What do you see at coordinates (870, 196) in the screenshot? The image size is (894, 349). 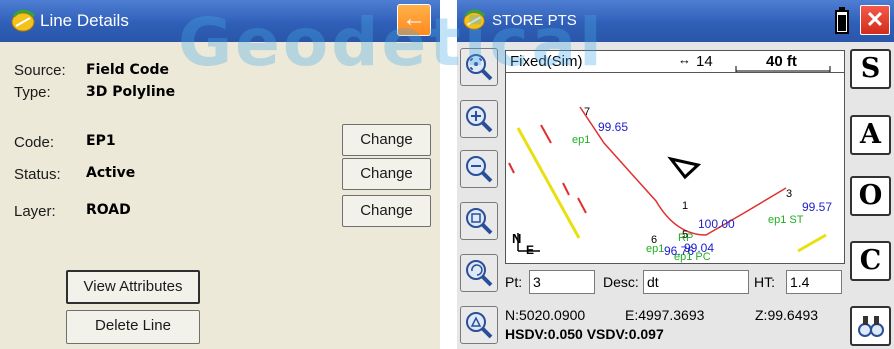 I see `store-o-button: O` at bounding box center [870, 196].